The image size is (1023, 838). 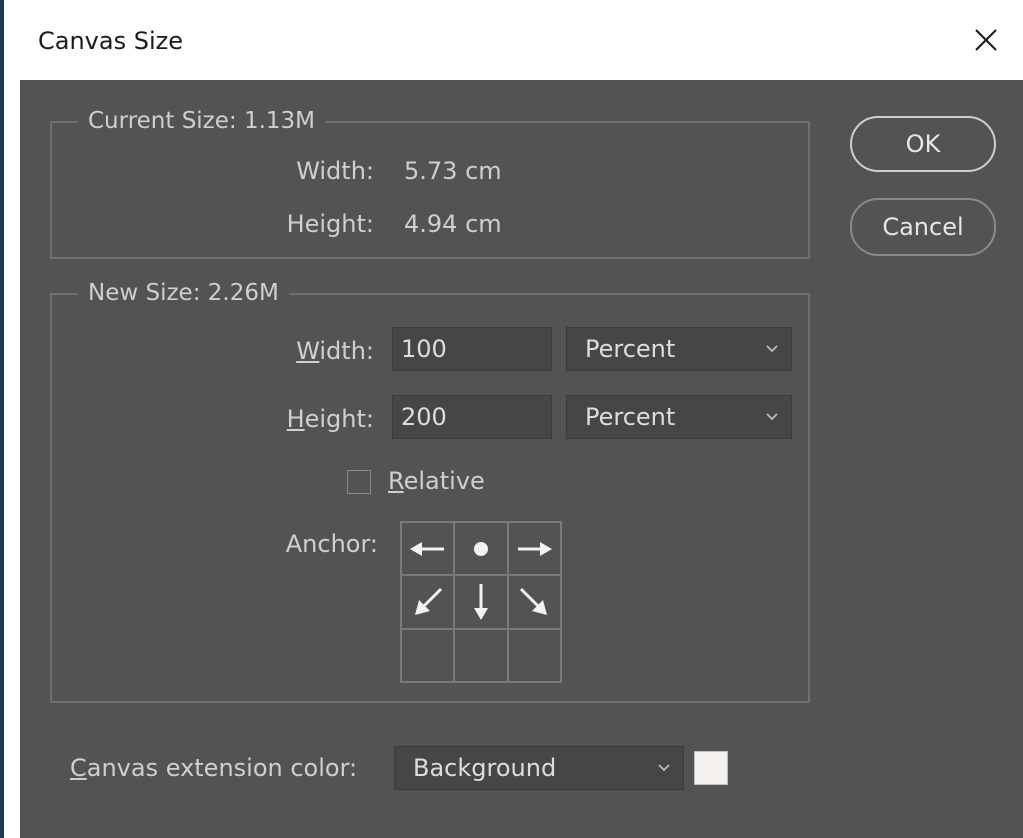 I want to click on new-width-label-key: W, so click(x=308, y=351).